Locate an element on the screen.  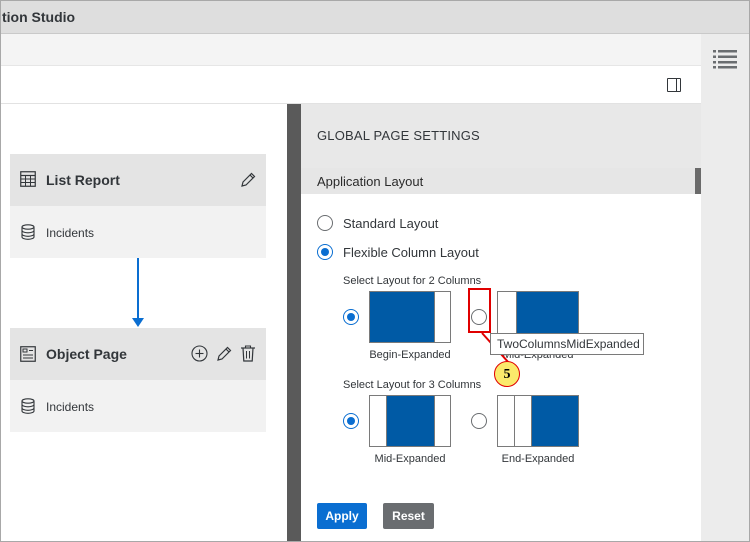
callout-highlight-box is located at coordinates (479, 310).